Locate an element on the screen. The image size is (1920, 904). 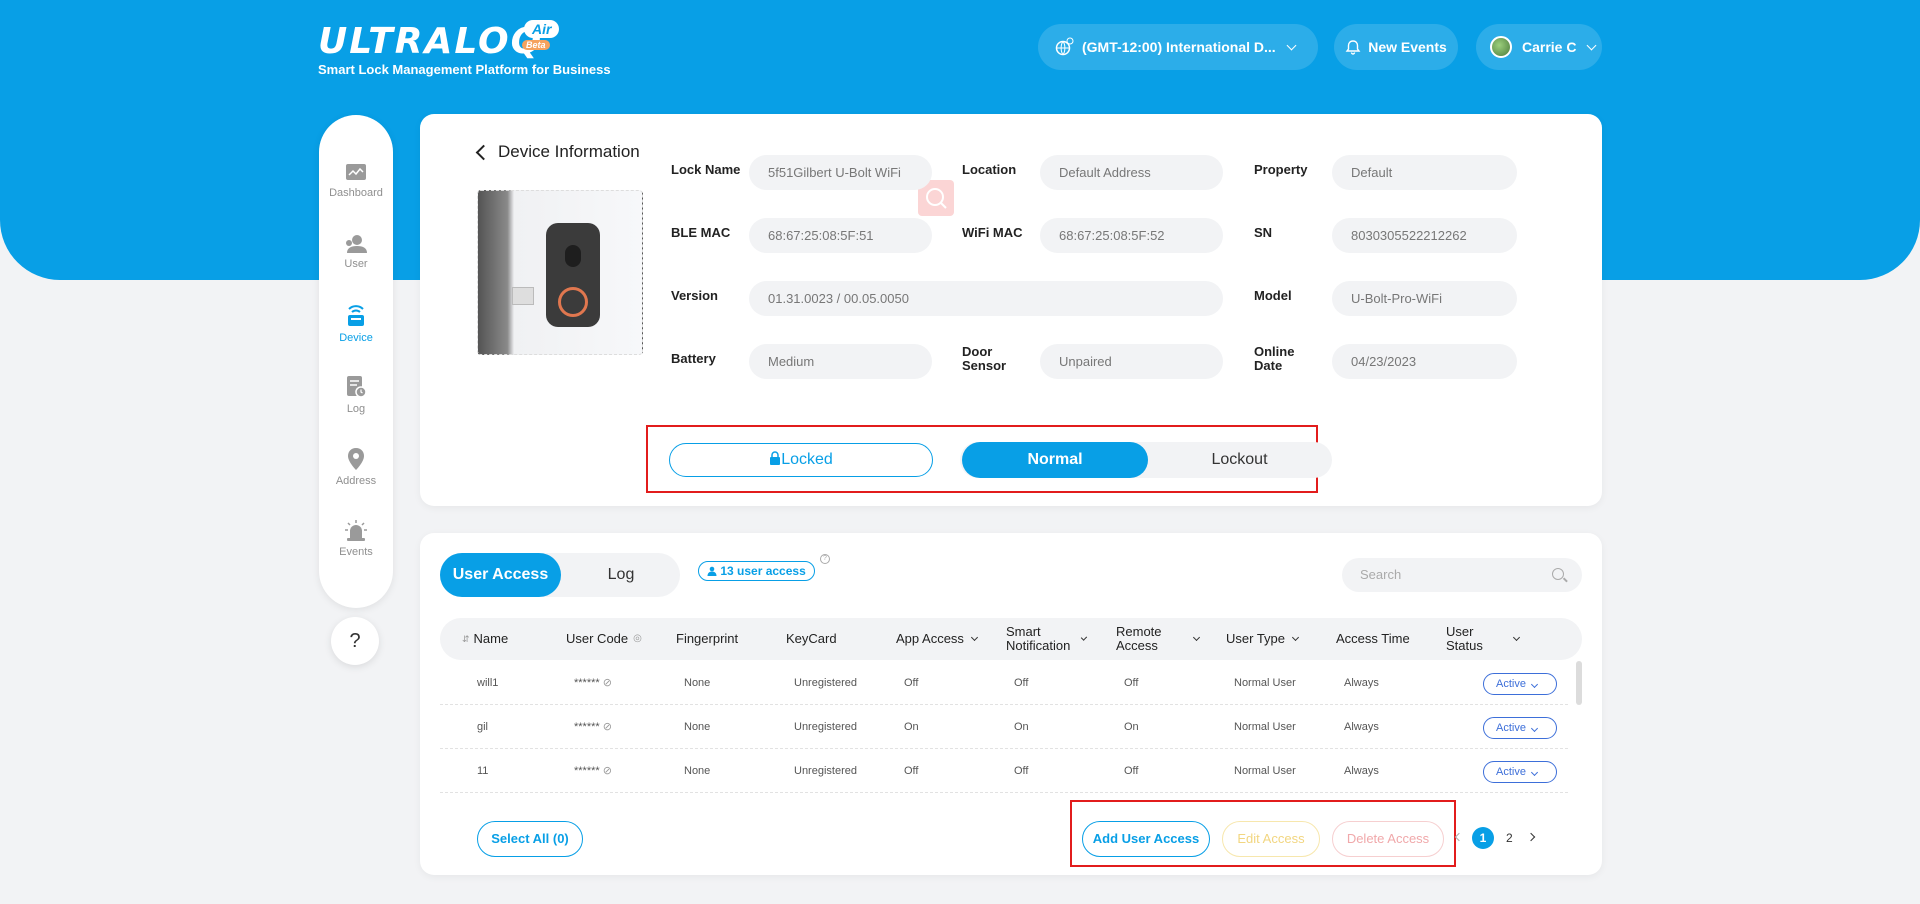
property-label: Property is located at coordinates (1281, 169).